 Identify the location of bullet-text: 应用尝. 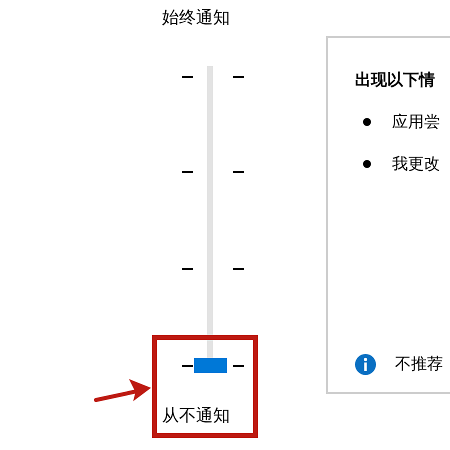
(416, 122).